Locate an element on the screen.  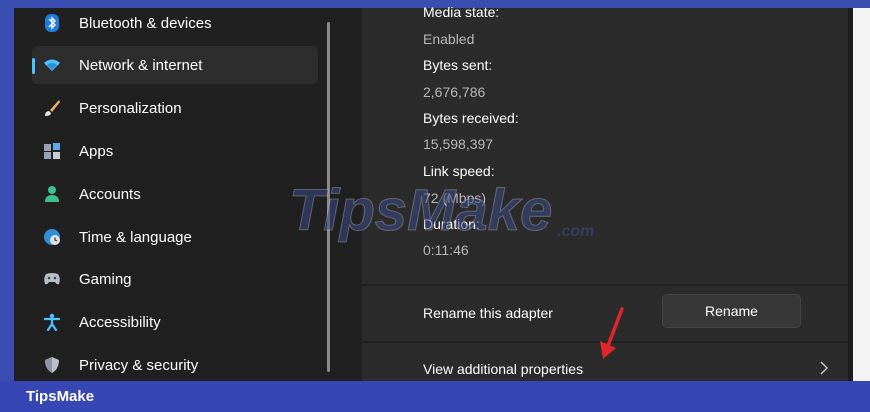
right-frame-edge is located at coordinates (861, 194).